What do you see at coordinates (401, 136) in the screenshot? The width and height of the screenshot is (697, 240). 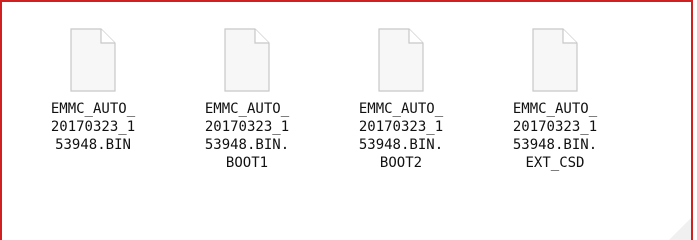 I see `file-name-label: EMMC_AUTO_ 20170323_1 53948.BIN. BOOT2` at bounding box center [401, 136].